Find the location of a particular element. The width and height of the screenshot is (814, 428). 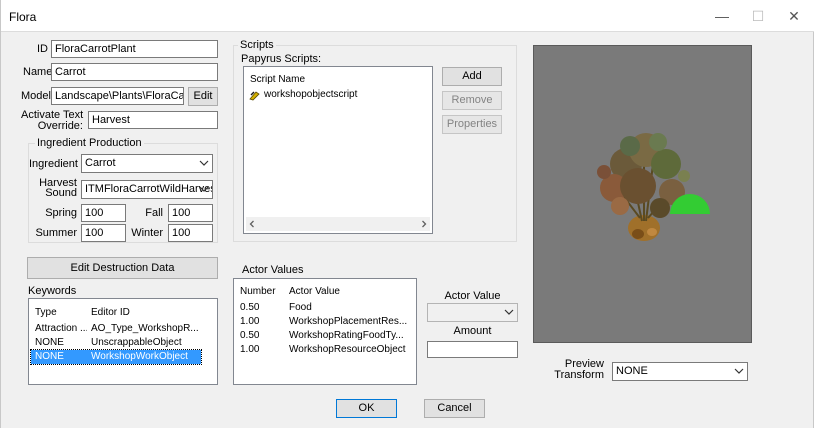

title-bar: Flora — ☐ ✕ is located at coordinates (407, 16).